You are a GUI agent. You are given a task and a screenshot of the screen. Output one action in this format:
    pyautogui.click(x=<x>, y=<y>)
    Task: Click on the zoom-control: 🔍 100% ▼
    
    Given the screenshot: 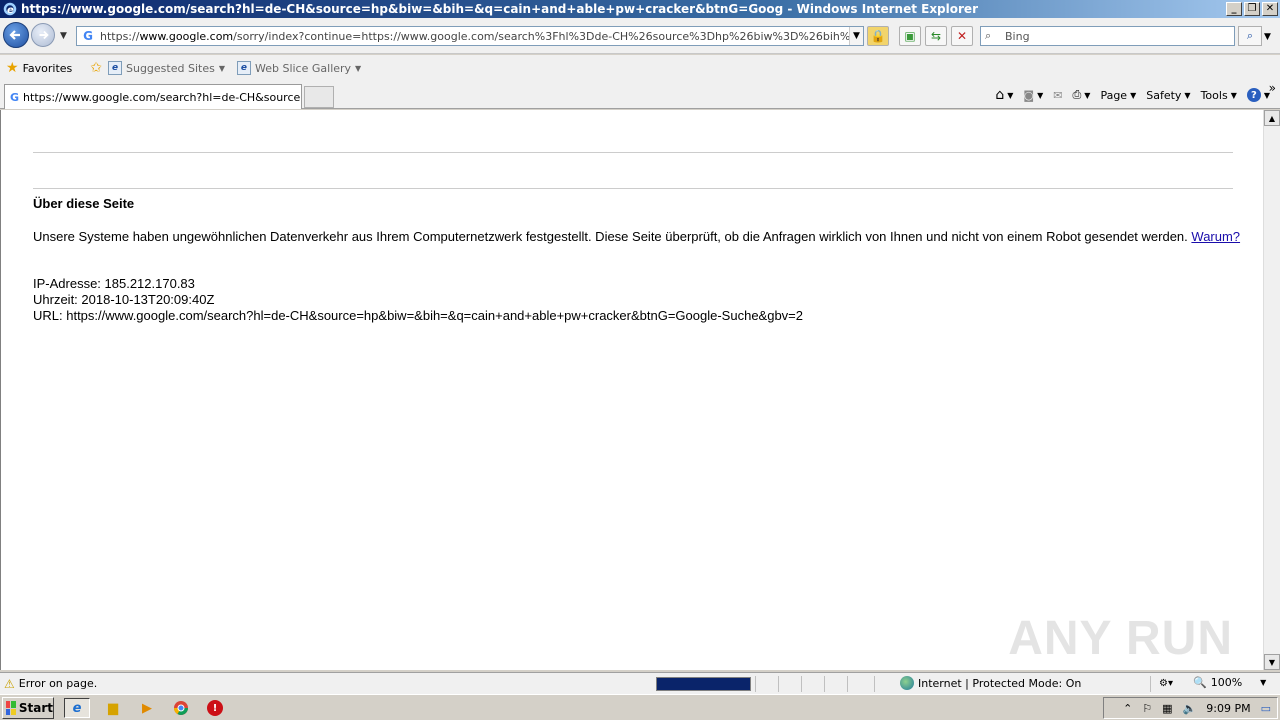 What is the action you would take?
    pyautogui.click(x=1229, y=682)
    